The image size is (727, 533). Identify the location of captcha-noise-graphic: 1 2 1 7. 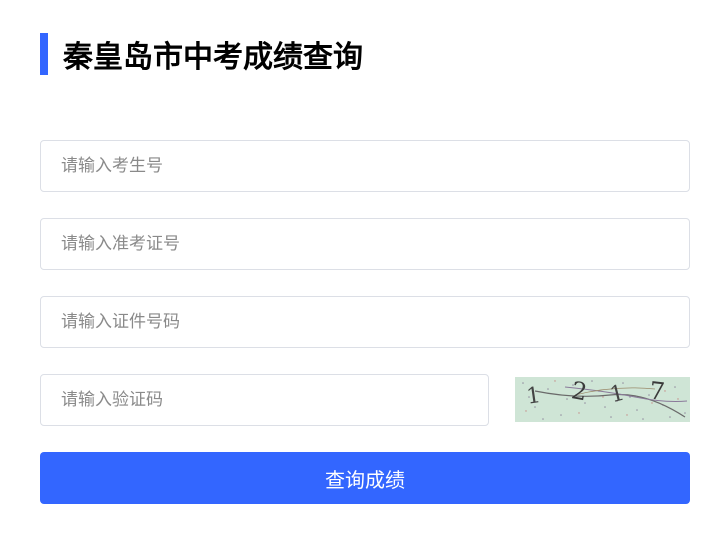
(605, 398).